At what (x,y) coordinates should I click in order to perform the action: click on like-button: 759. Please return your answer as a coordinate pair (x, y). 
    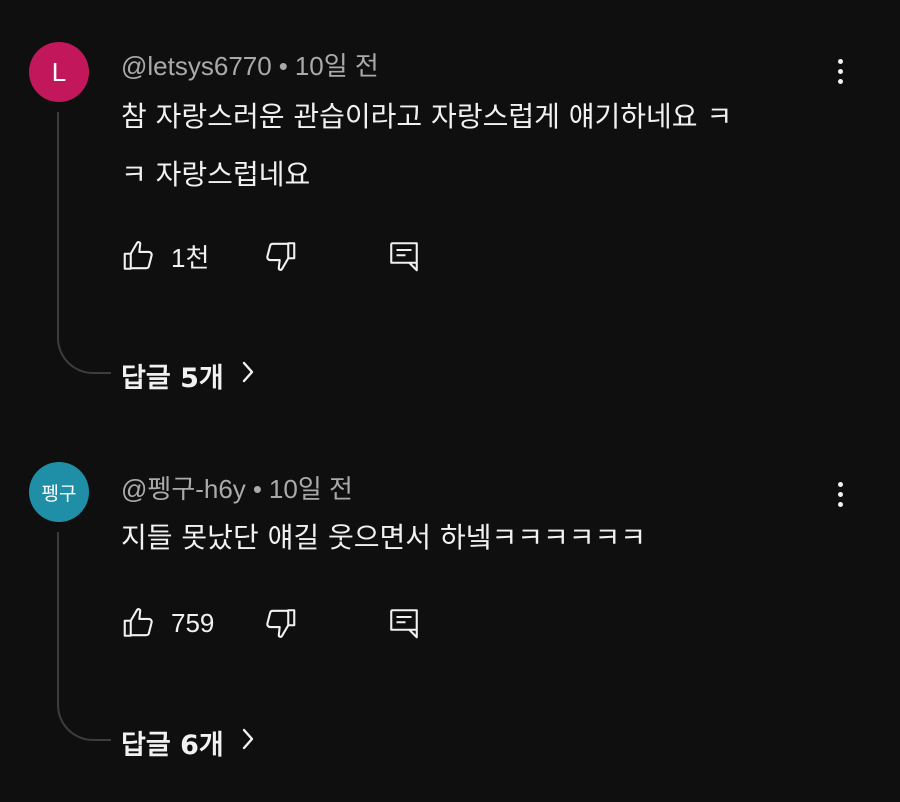
    Looking at the image, I should click on (167, 623).